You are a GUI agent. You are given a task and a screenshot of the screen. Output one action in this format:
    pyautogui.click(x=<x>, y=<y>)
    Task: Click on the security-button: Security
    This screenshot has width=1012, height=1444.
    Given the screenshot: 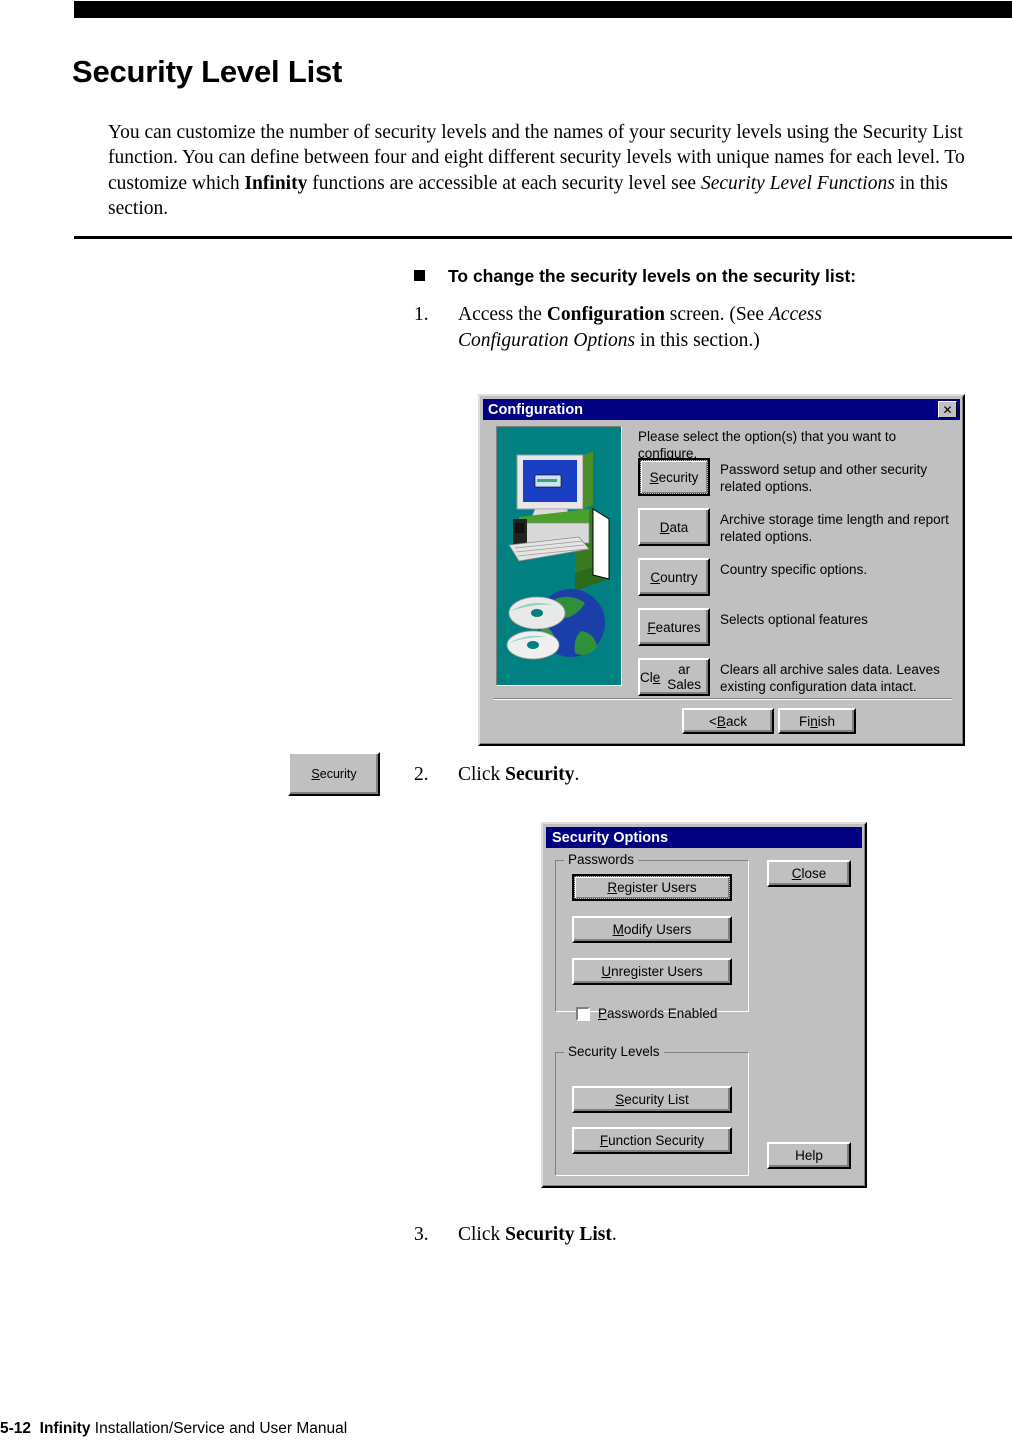 What is the action you would take?
    pyautogui.click(x=674, y=477)
    